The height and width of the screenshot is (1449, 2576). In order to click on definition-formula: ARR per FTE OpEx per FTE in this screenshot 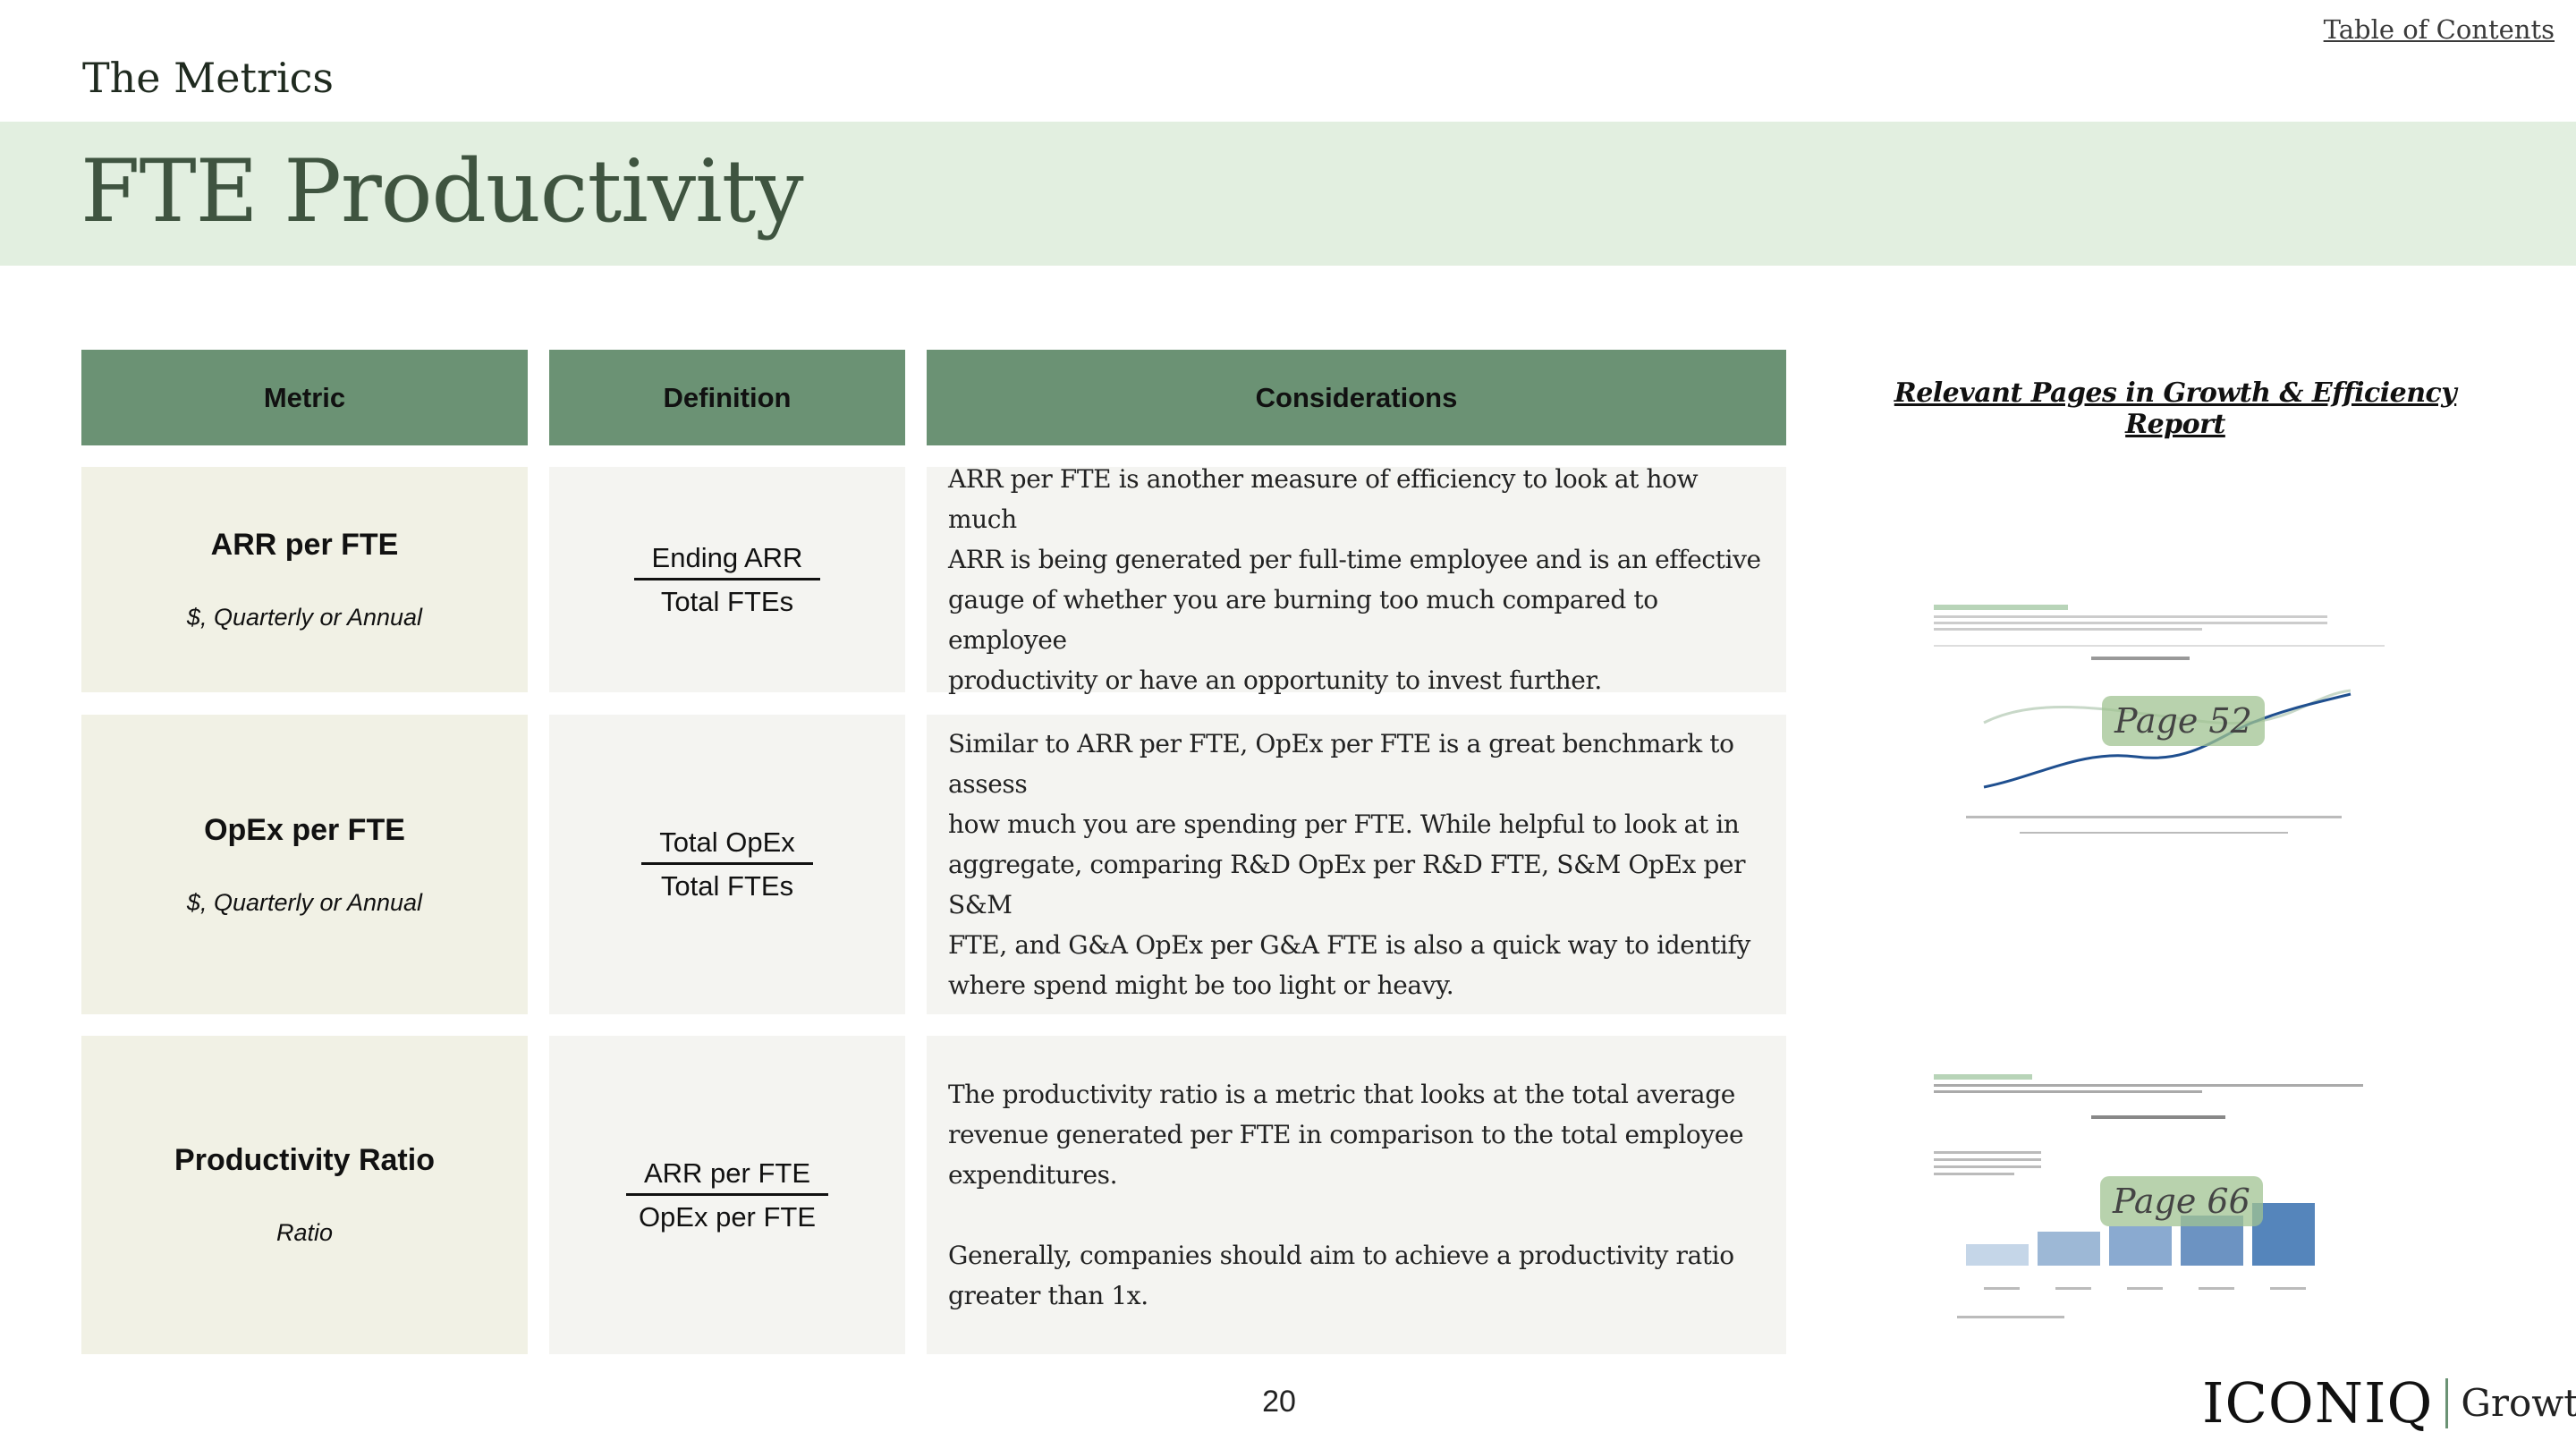, I will do `click(727, 1195)`.